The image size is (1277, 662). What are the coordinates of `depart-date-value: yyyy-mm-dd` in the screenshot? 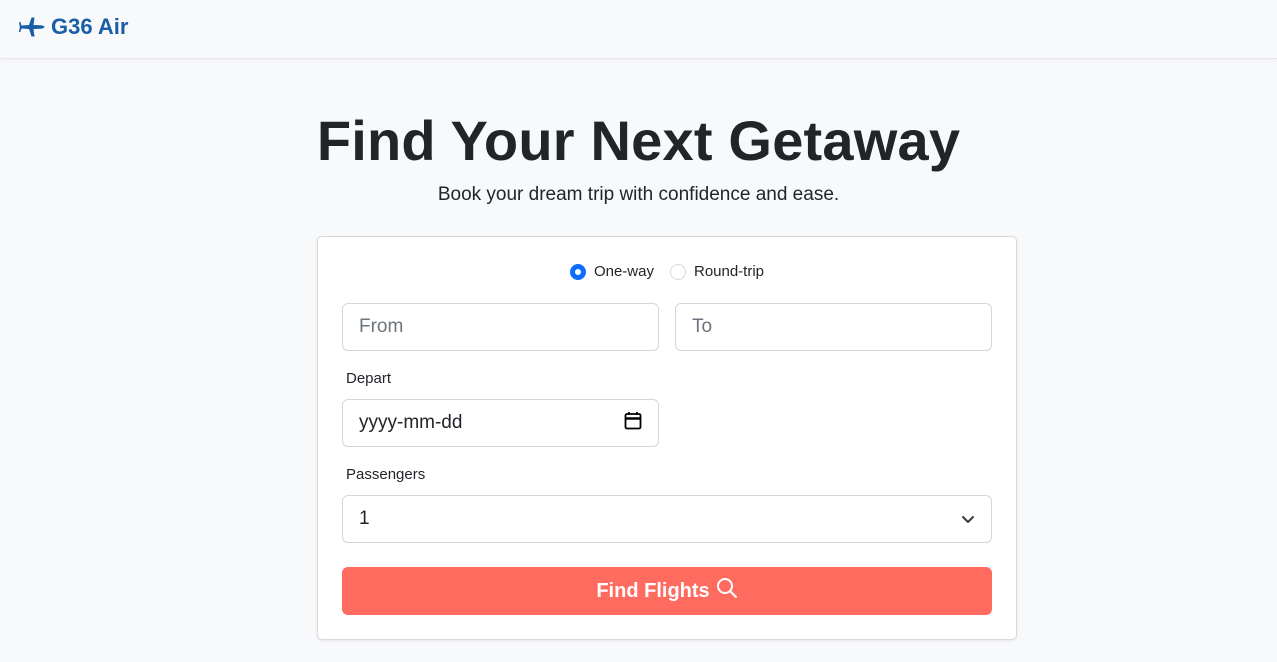 It's located at (411, 422).